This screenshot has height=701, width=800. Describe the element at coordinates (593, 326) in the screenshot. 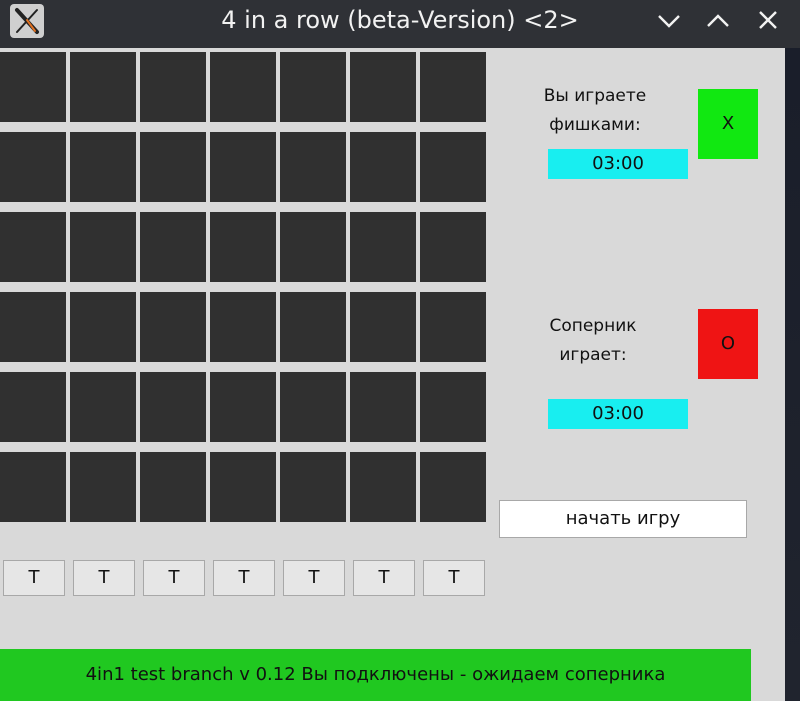

I see `opponent-label-line1: Соперник` at that location.